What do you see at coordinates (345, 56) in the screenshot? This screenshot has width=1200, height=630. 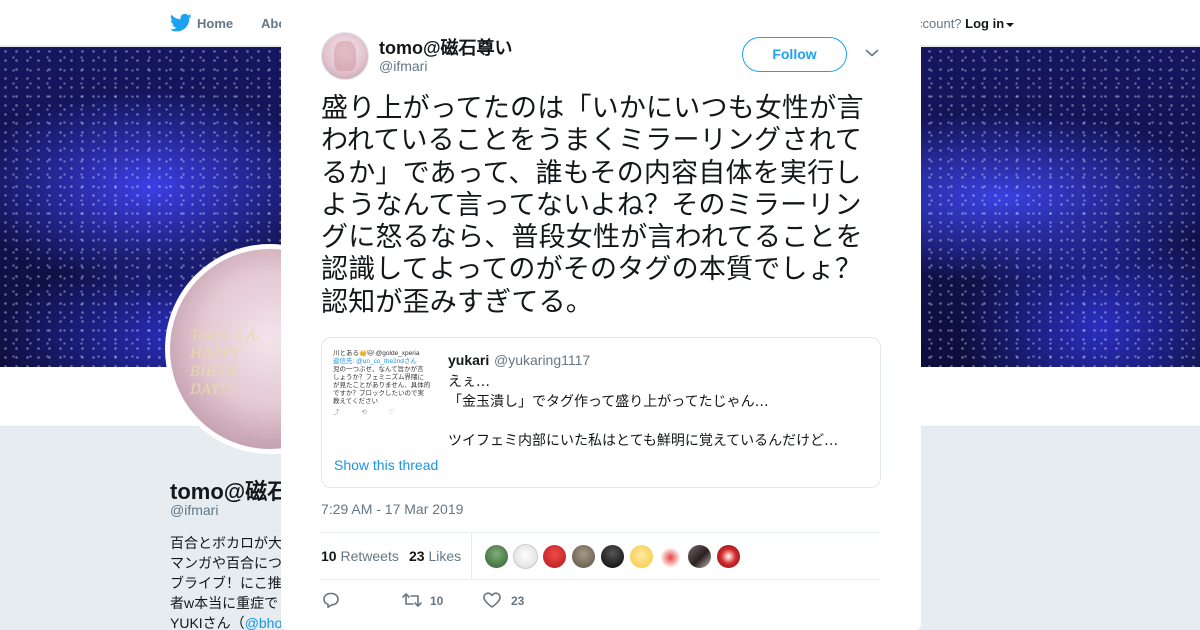 I see `author-avatar` at bounding box center [345, 56].